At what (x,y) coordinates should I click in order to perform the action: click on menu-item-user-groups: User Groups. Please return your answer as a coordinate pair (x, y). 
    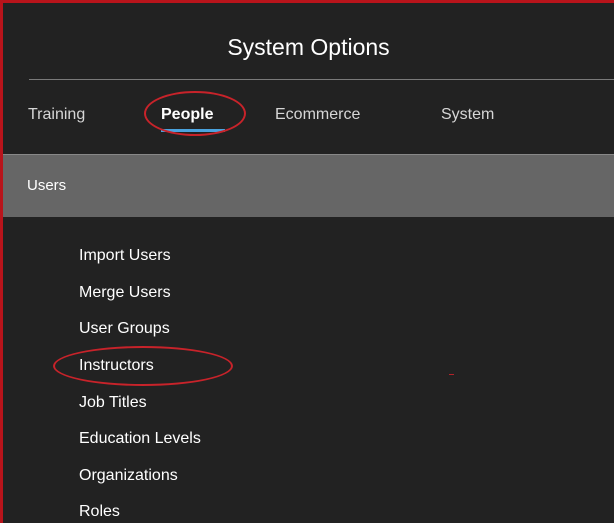
    Looking at the image, I should click on (124, 329).